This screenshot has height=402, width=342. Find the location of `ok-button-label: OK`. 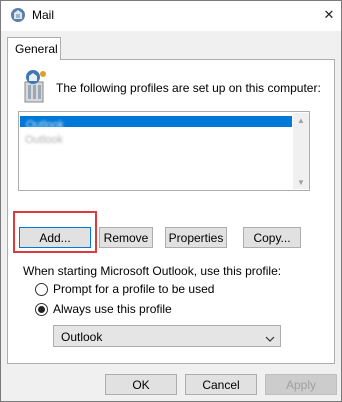

ok-button-label: OK is located at coordinates (141, 384).